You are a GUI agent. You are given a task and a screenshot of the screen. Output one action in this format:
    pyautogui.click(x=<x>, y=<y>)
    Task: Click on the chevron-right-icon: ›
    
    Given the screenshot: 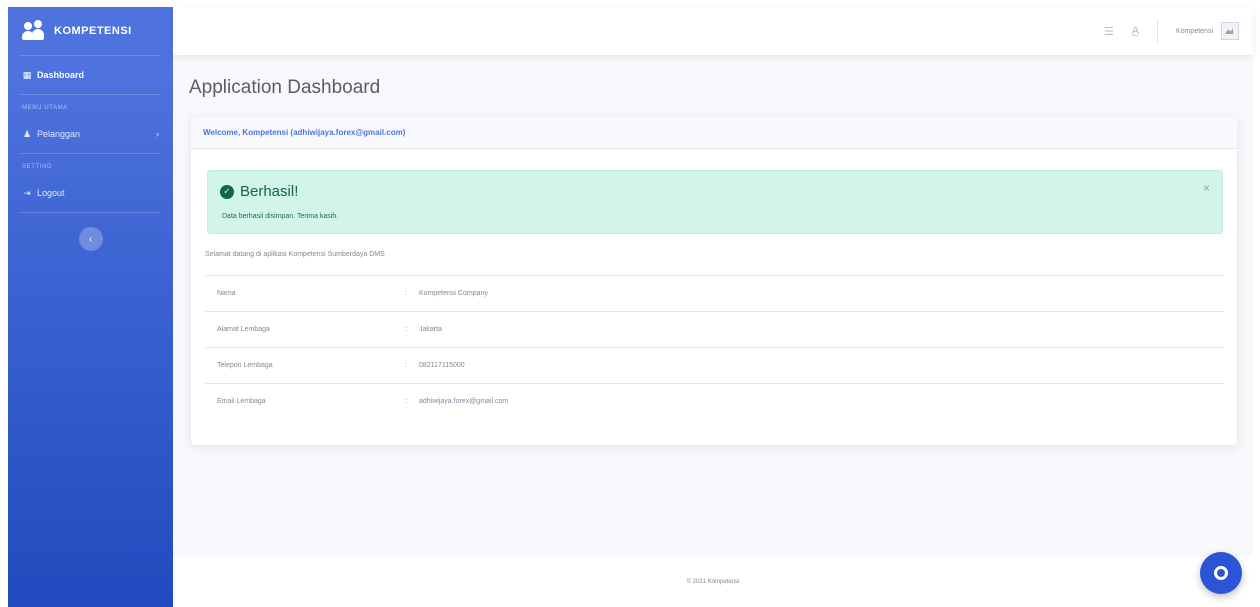 What is the action you would take?
    pyautogui.click(x=157, y=134)
    